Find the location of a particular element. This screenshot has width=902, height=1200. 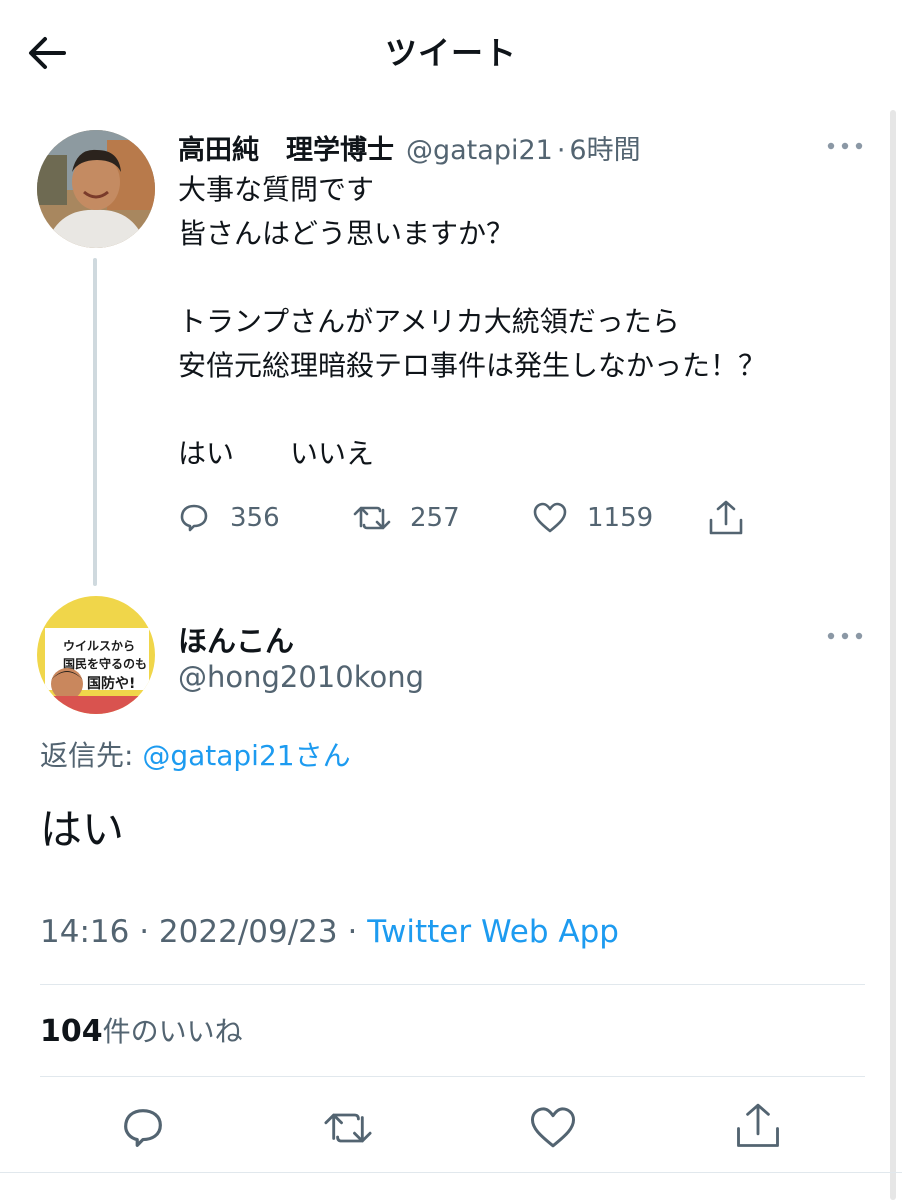

tweet-source-link: Twitter Web App is located at coordinates (493, 932).